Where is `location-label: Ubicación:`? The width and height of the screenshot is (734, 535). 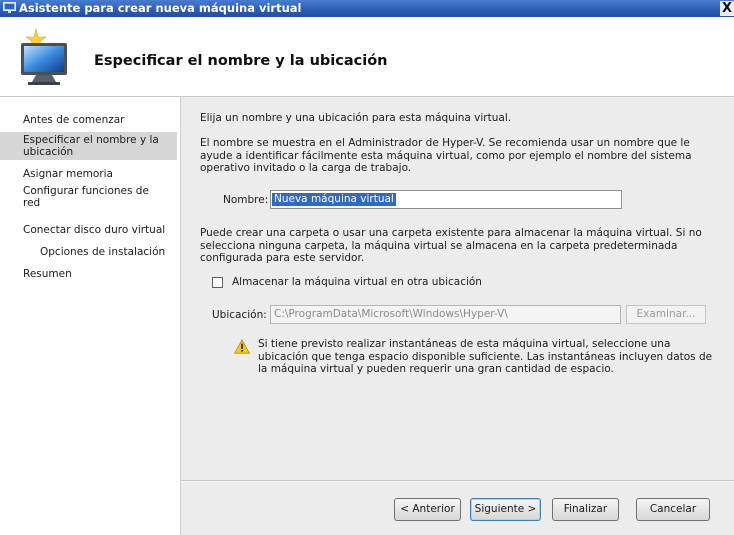 location-label: Ubicación: is located at coordinates (239, 315).